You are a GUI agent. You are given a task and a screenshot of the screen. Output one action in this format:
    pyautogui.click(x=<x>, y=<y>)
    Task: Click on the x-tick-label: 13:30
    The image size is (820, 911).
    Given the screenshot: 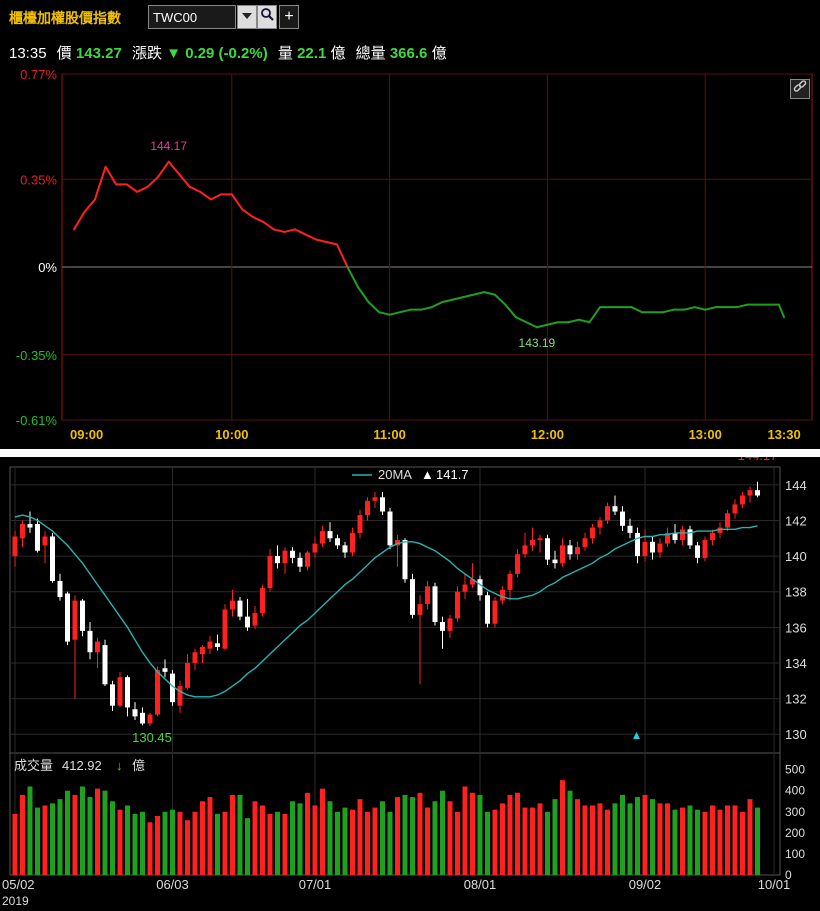 What is the action you would take?
    pyautogui.click(x=783, y=434)
    